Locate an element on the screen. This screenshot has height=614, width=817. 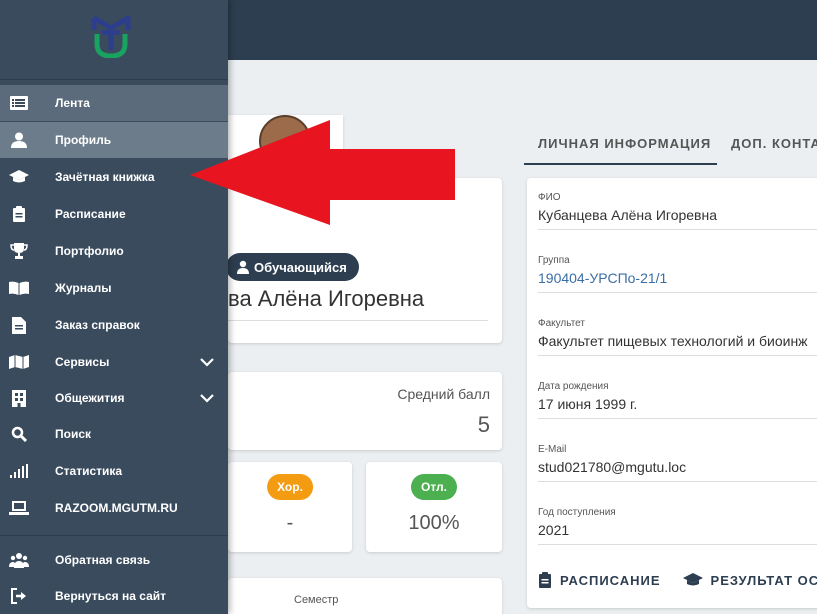
semester-card: Семестр is located at coordinates (365, 596).